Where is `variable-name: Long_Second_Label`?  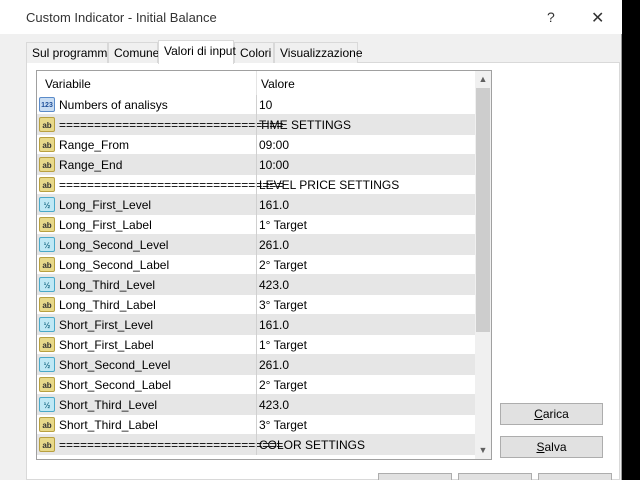 variable-name: Long_Second_Label is located at coordinates (114, 265).